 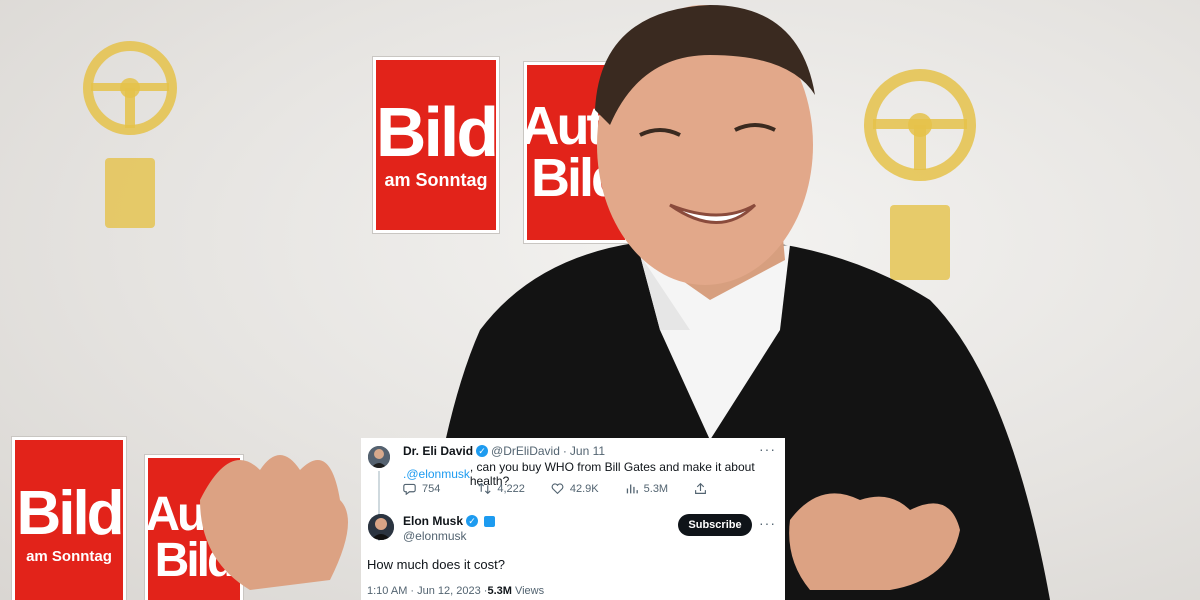 I want to click on view-count: 5.3M, so click(x=656, y=488).